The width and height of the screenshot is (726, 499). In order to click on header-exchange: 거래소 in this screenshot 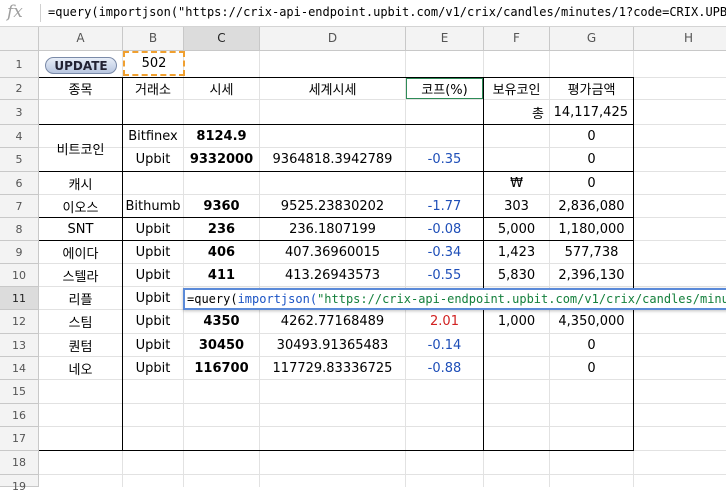, I will do `click(153, 90)`.